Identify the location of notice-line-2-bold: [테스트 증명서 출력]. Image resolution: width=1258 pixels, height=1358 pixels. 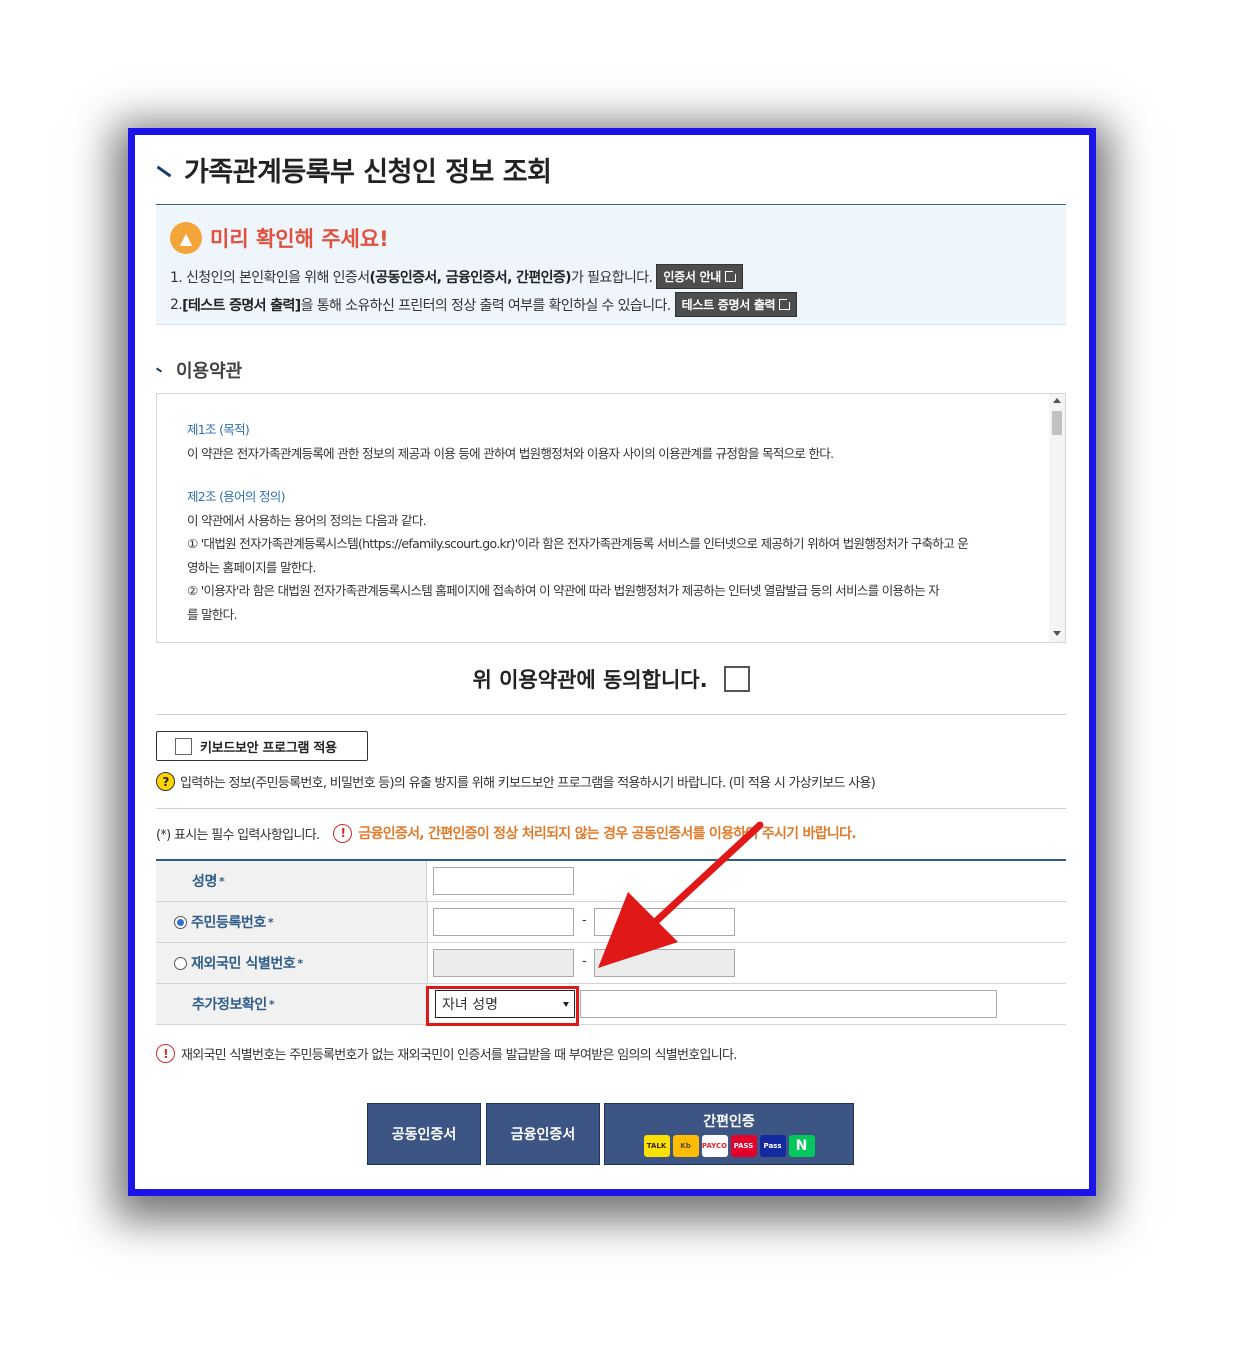
(241, 305).